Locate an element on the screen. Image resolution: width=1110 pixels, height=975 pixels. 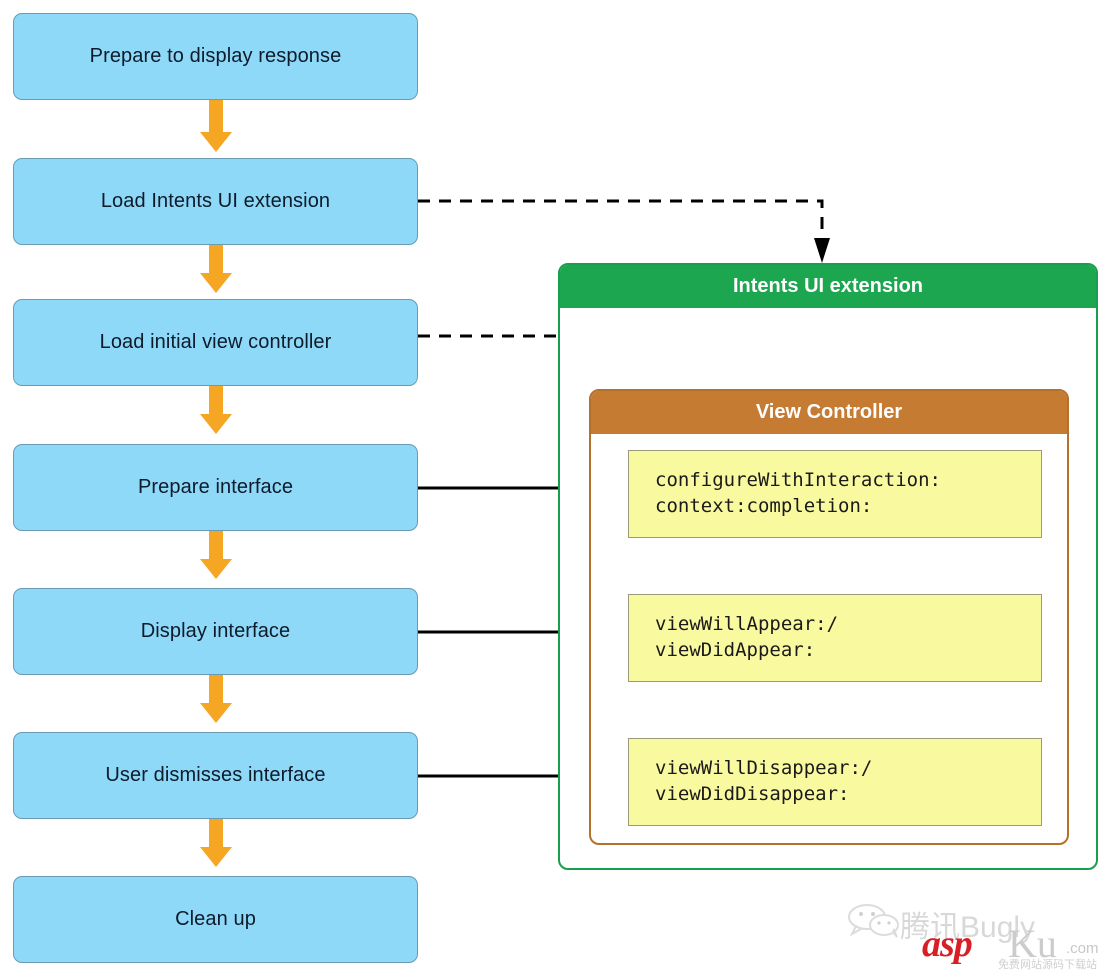
code-line-2: viewDidAppear: is located at coordinates (735, 650).